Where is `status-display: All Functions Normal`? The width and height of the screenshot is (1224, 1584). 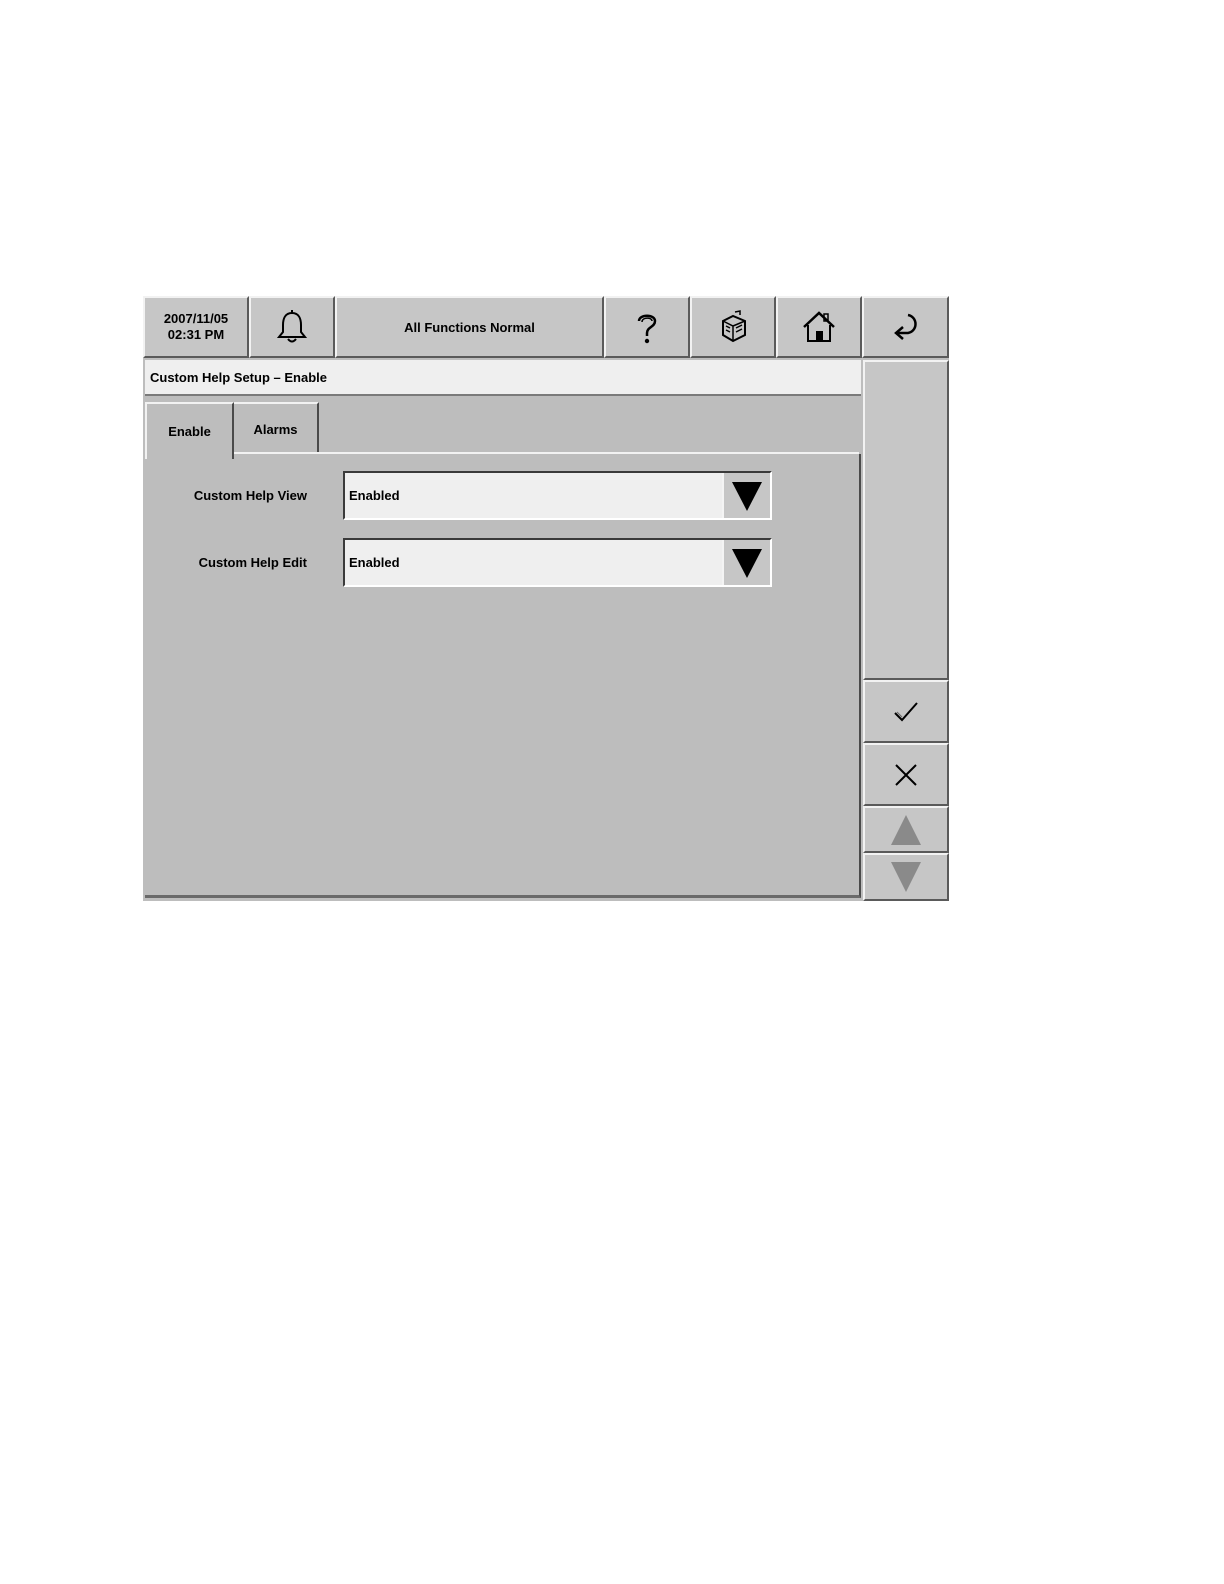
status-display: All Functions Normal is located at coordinates (469, 327).